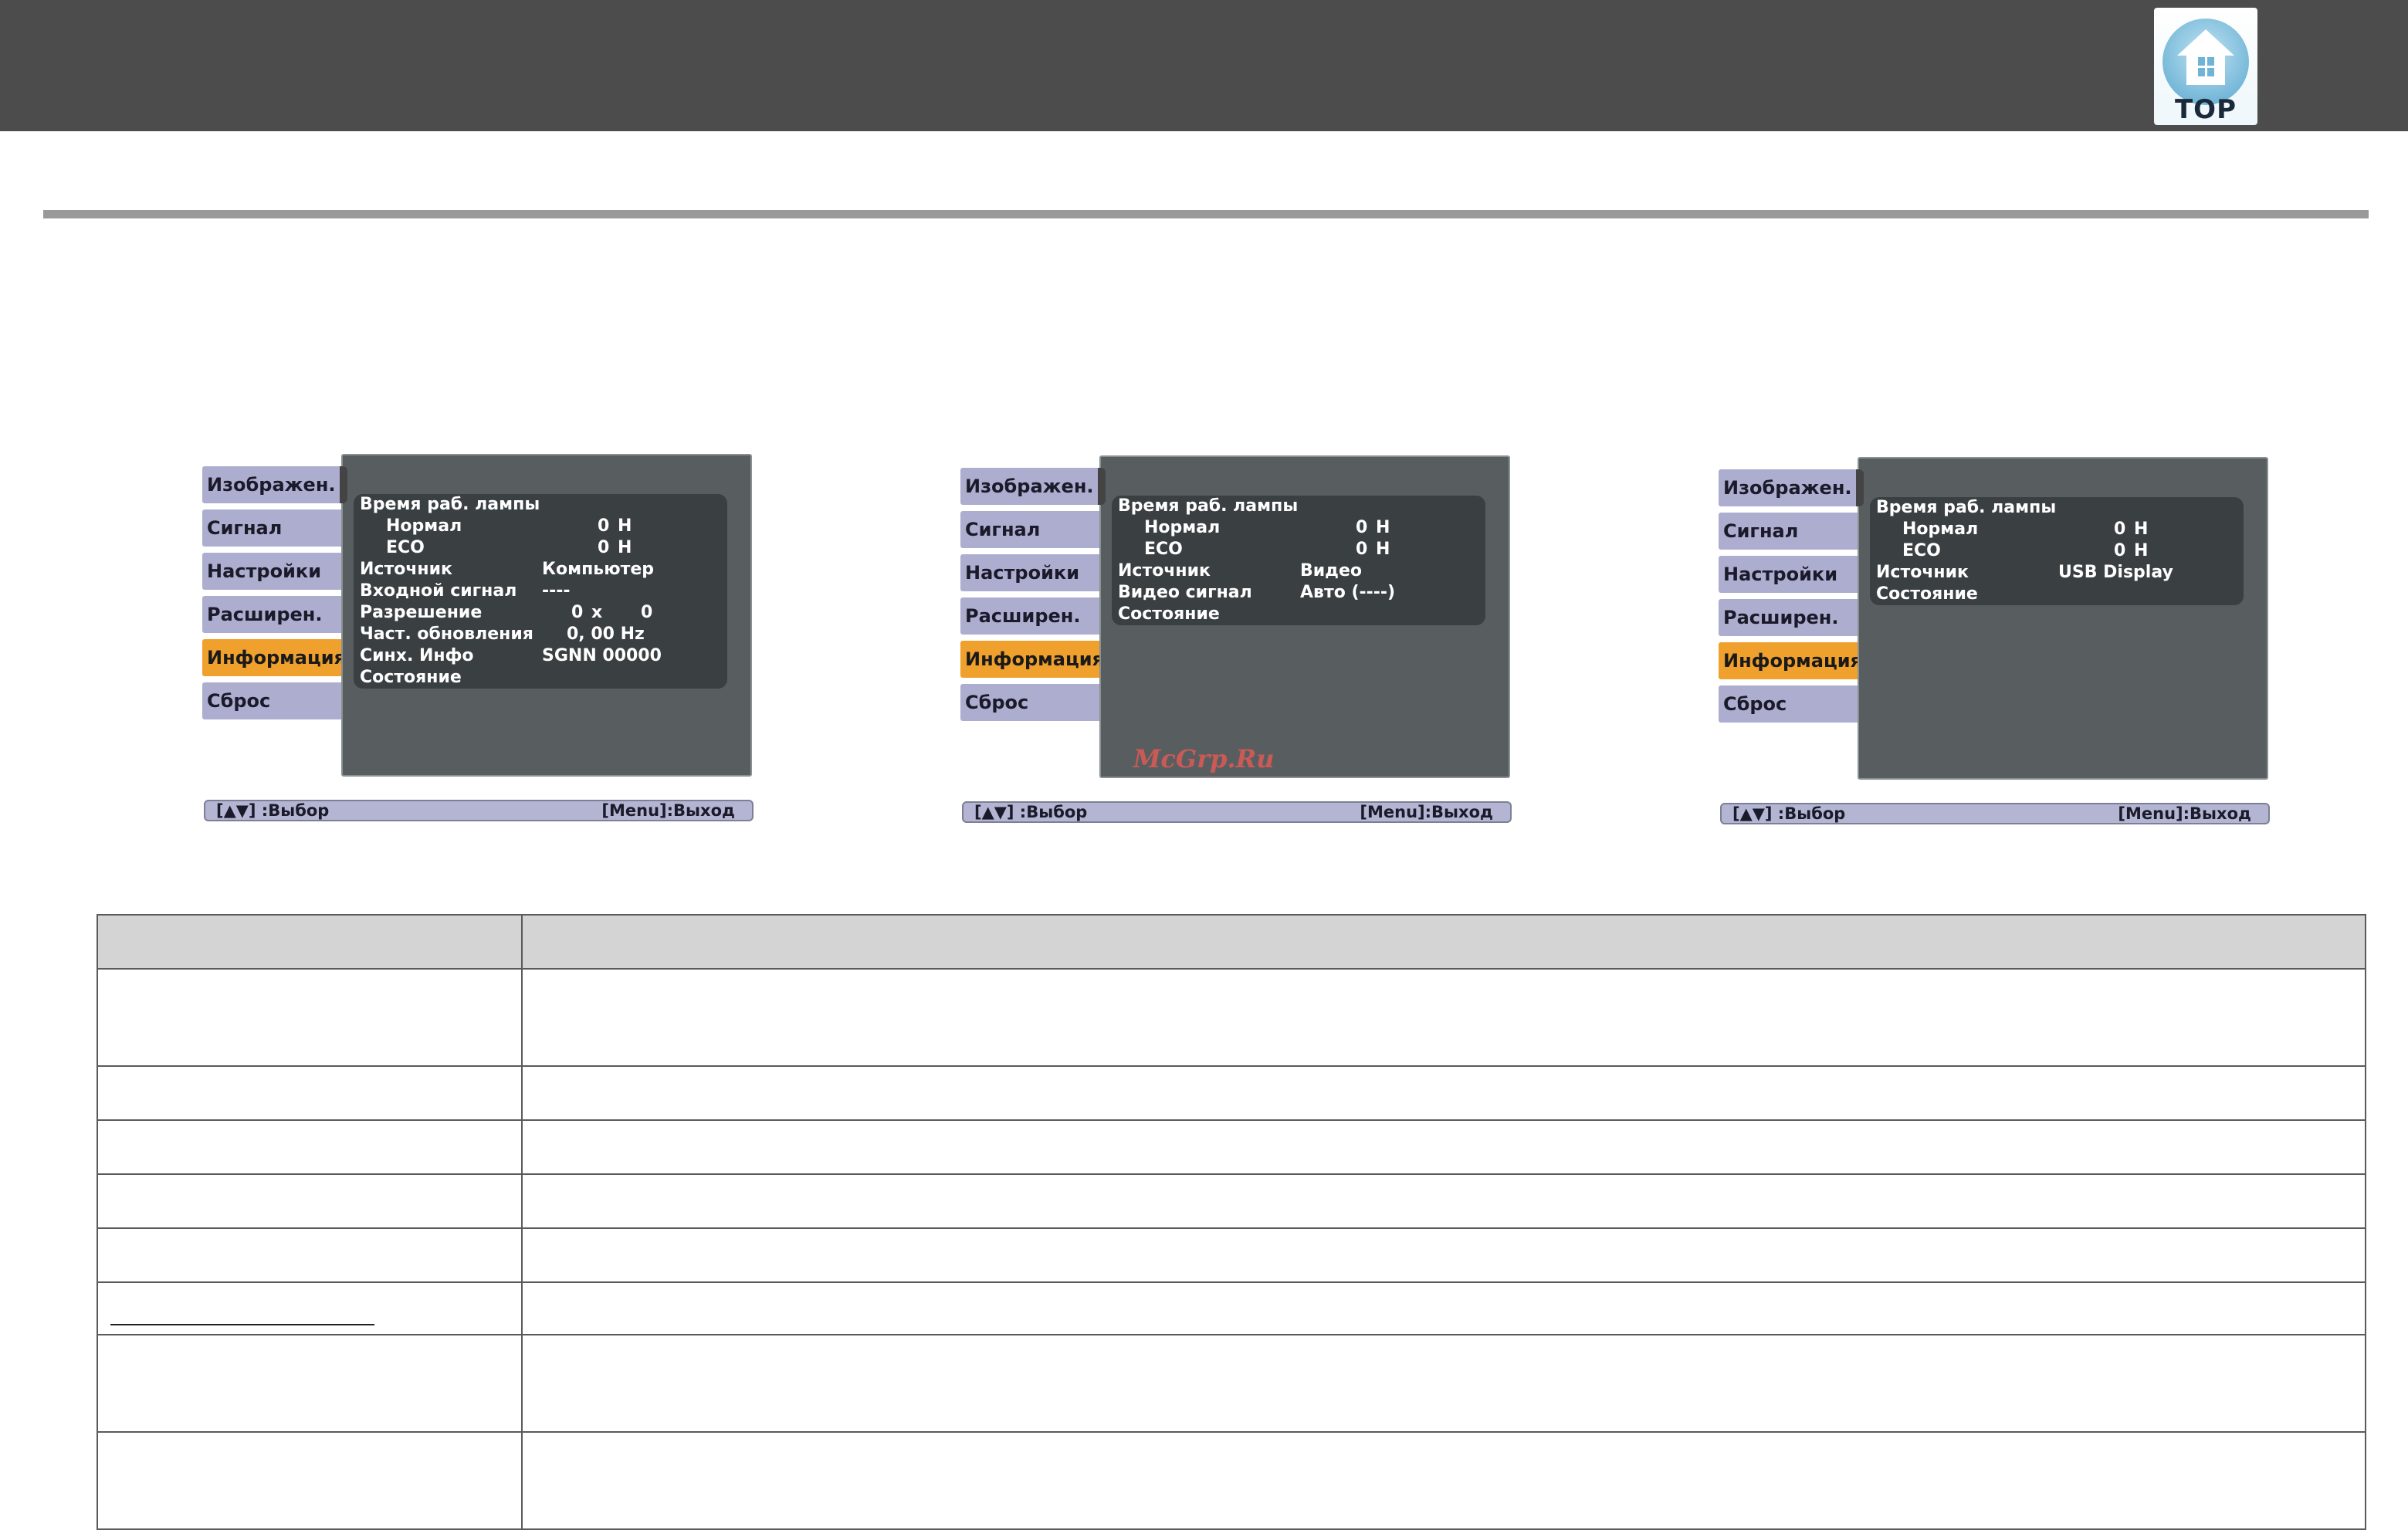  I want to click on sync-label: Синх. Инфо, so click(417, 656).